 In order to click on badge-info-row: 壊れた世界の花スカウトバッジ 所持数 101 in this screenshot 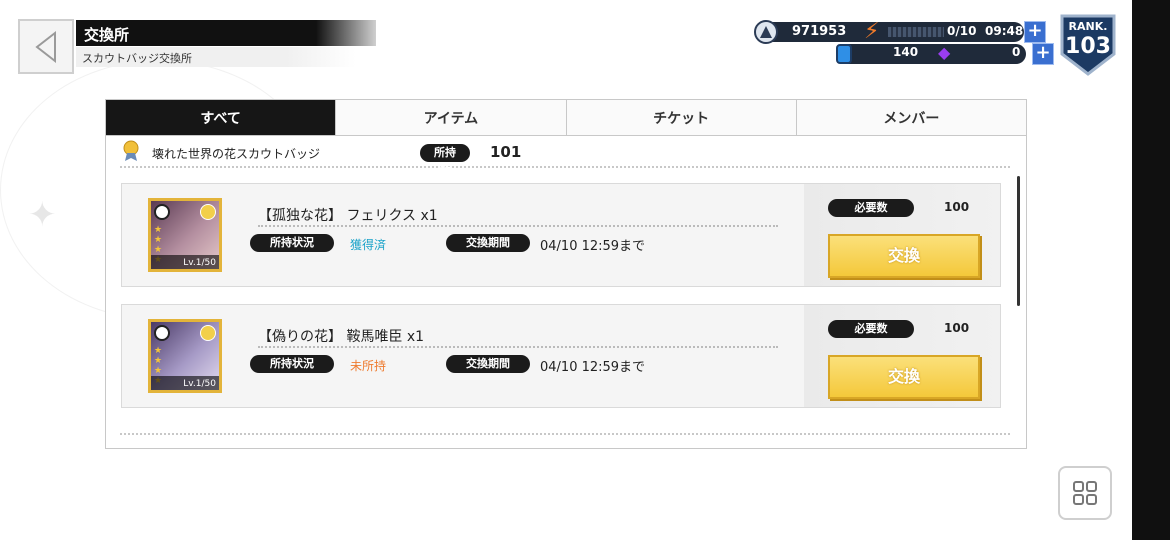, I will do `click(565, 158)`.